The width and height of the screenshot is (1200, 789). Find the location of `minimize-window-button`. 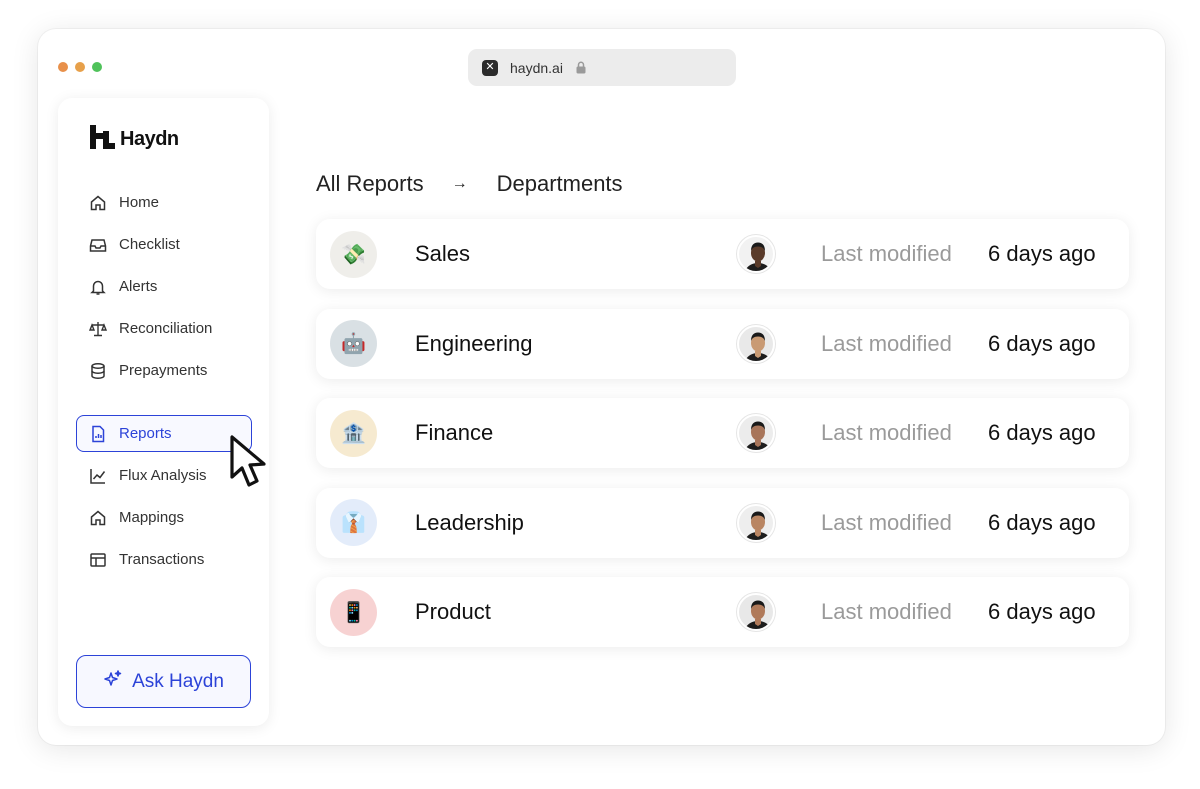

minimize-window-button is located at coordinates (80, 67).